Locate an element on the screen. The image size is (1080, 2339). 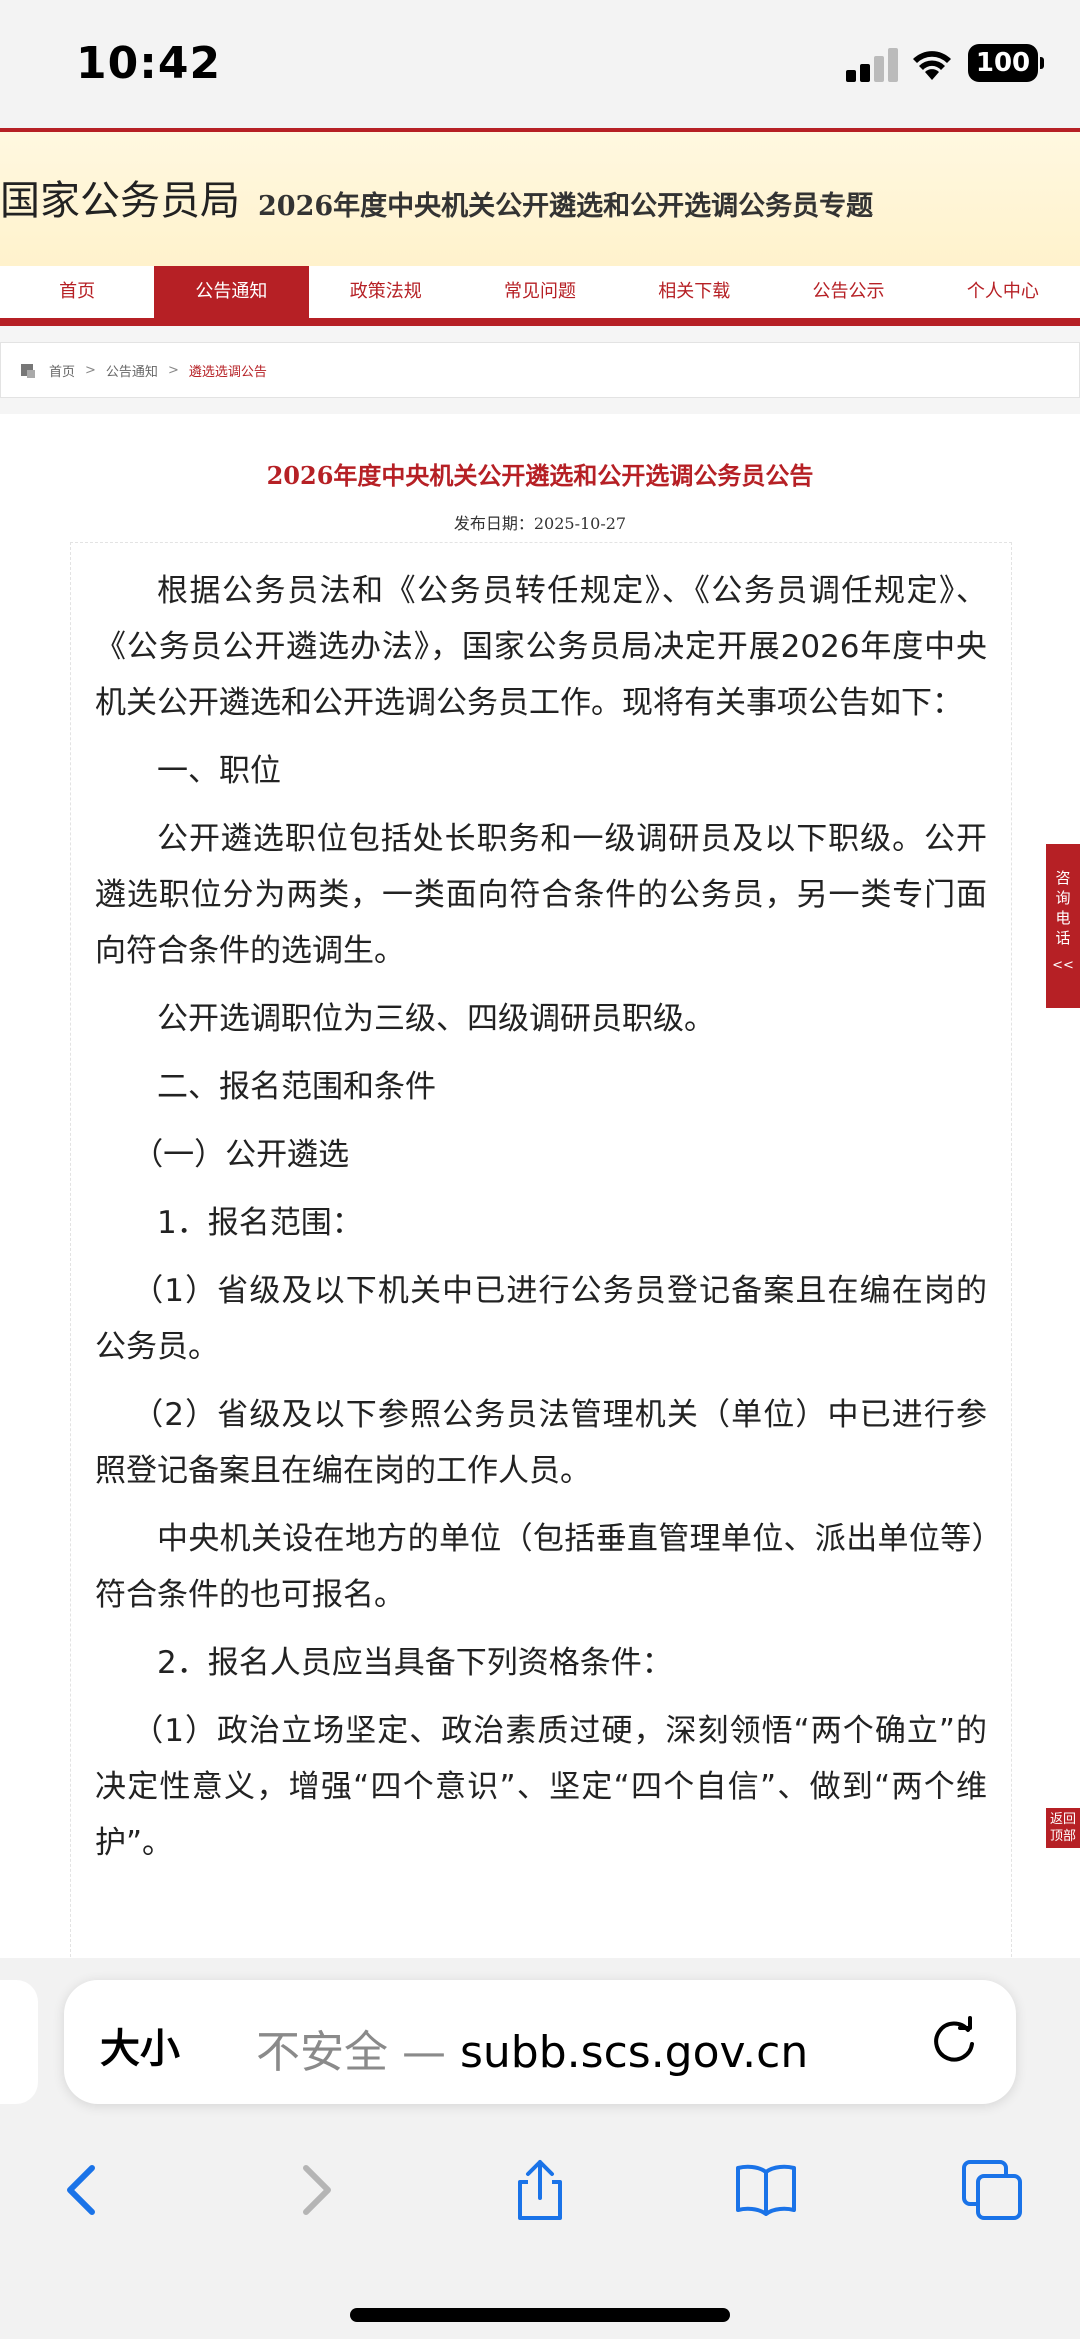
article-paragraph: 中央机关设在地方的单位（包括垂直管理单位、派出单位等）符合条件的也可报名。 is located at coordinates (541, 1567).